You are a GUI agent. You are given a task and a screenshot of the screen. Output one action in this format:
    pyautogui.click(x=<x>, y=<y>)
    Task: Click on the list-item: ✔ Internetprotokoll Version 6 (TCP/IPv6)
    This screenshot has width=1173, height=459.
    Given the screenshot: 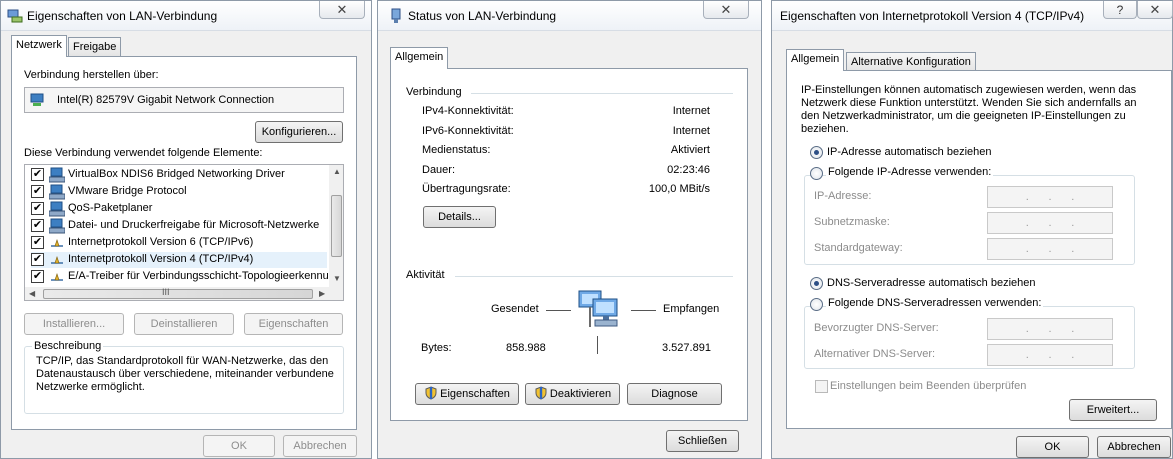 What is the action you would take?
    pyautogui.click(x=179, y=243)
    